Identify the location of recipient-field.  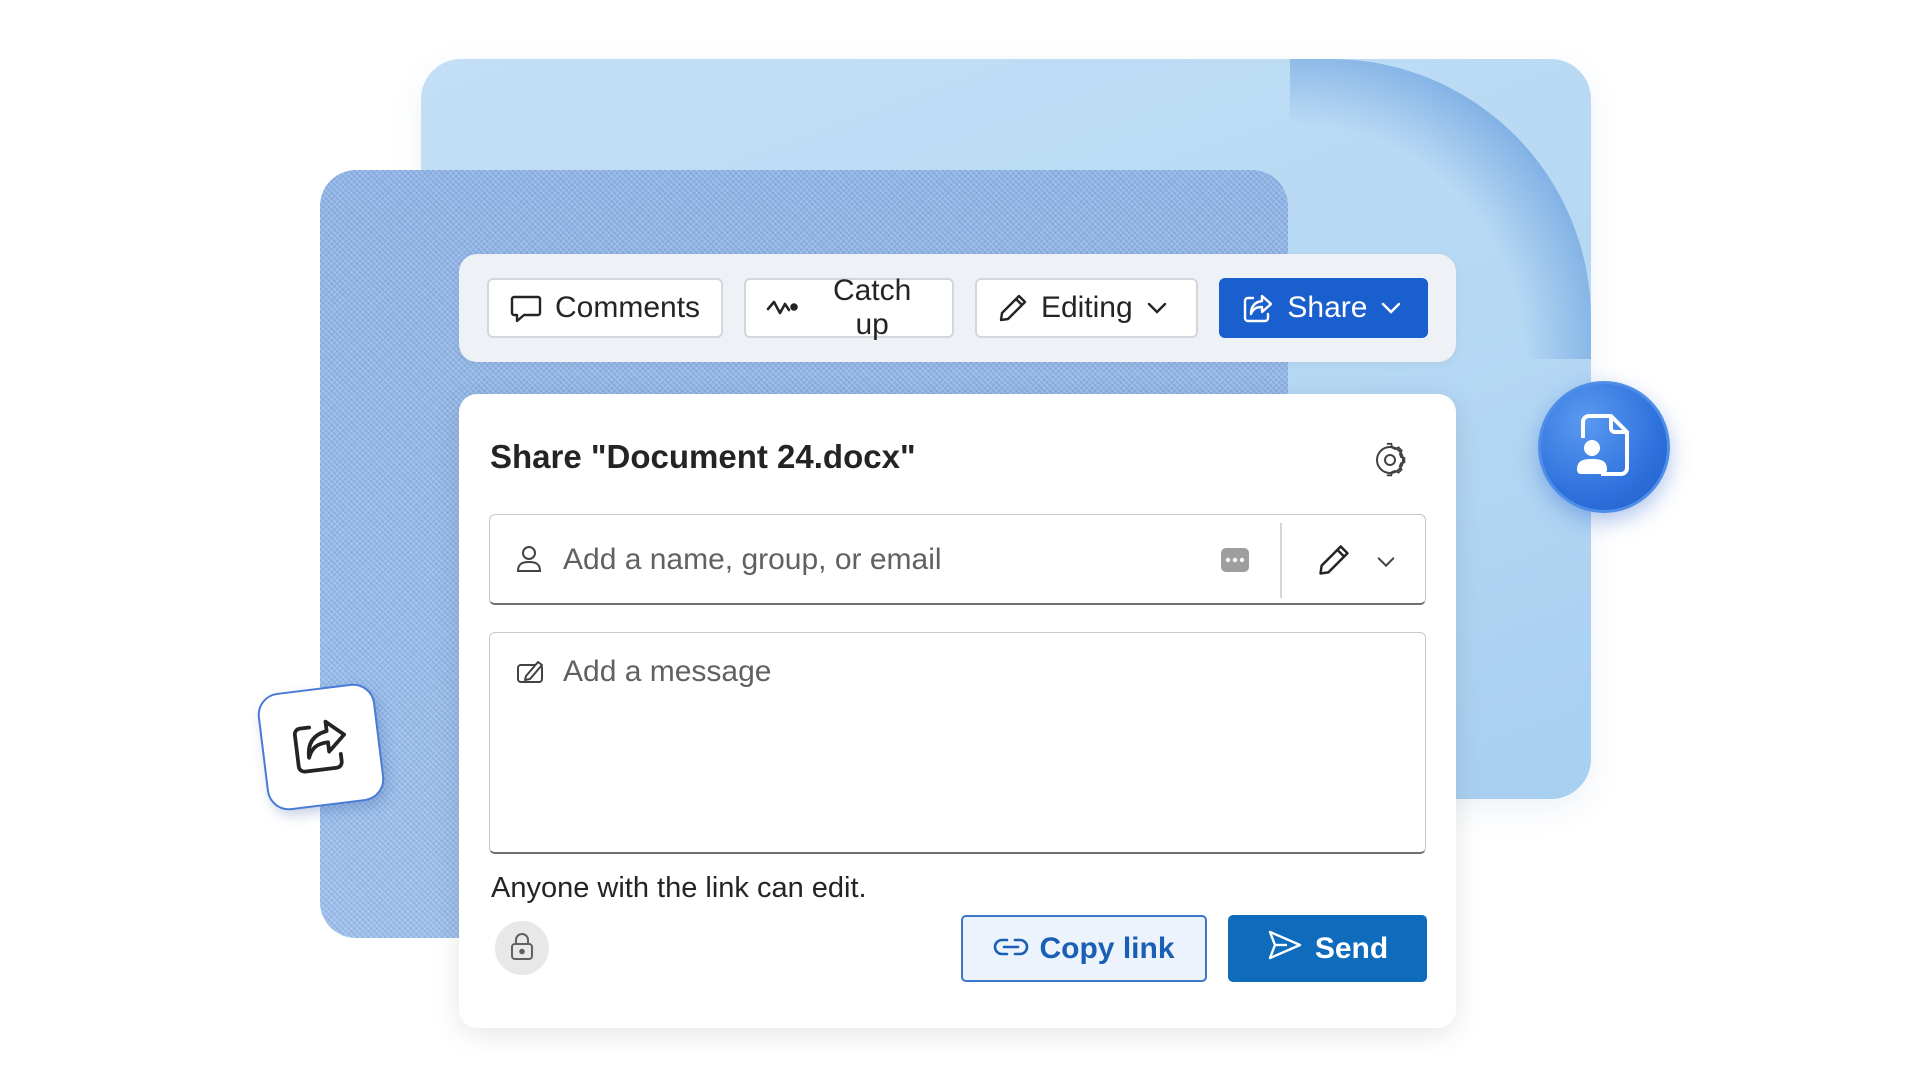
(957, 559).